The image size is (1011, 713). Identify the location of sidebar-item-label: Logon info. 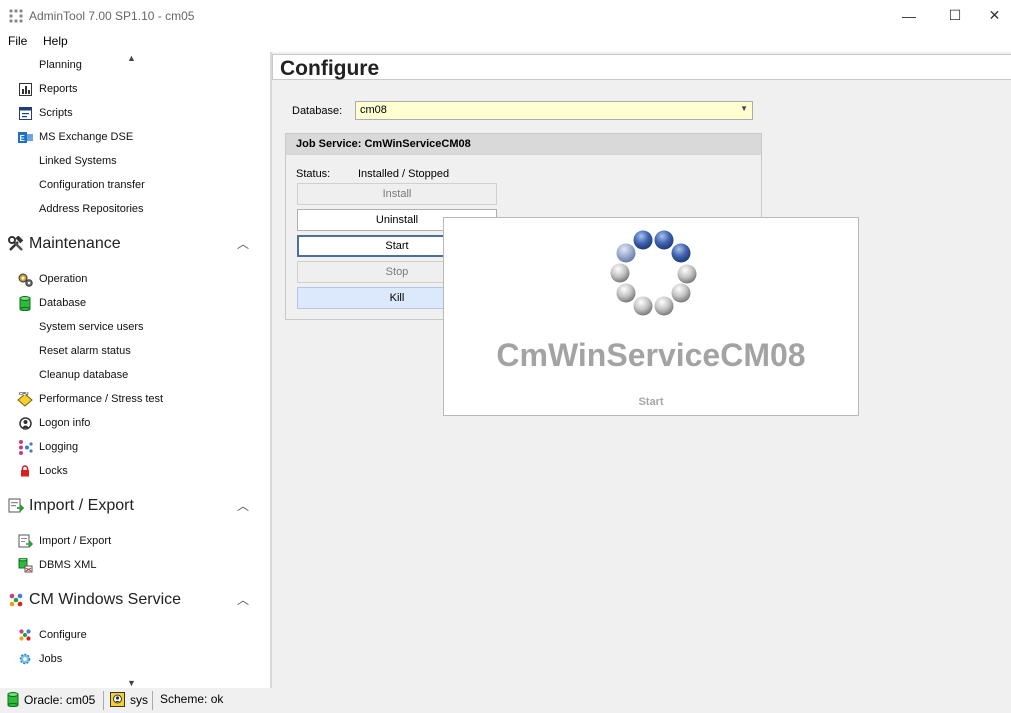
(65, 423).